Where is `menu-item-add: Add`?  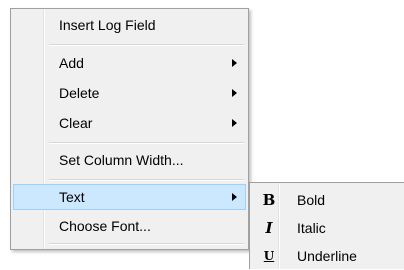
menu-item-add: Add is located at coordinates (129, 63).